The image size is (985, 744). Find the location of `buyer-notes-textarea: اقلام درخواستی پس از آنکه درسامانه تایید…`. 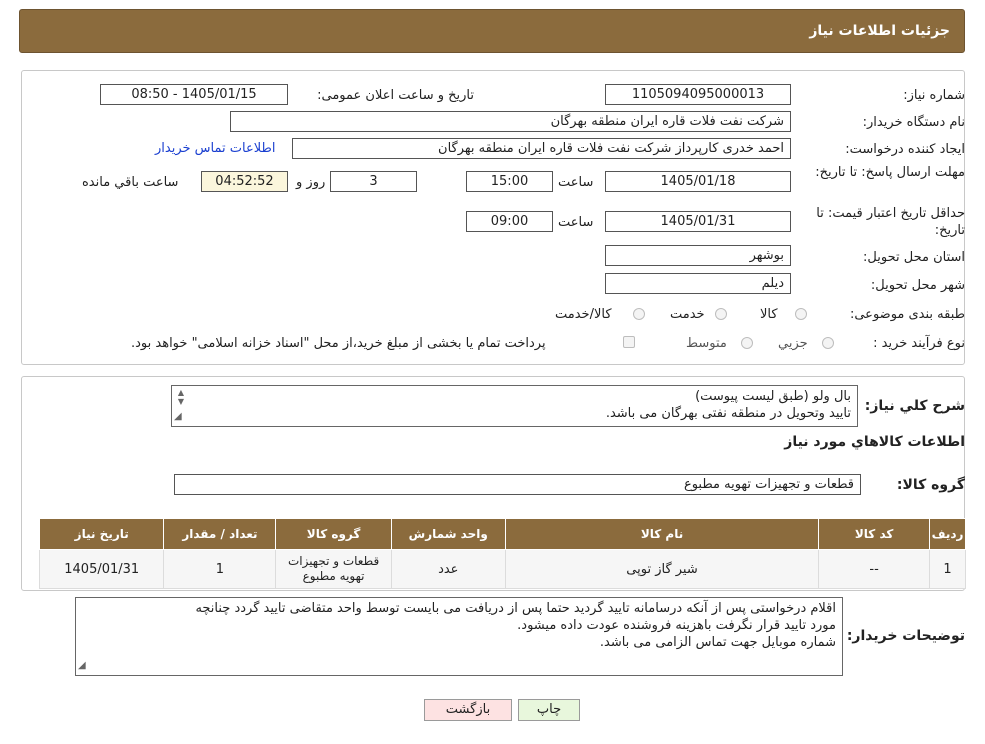

buyer-notes-textarea: اقلام درخواستی پس از آنکه درسامانه تایید… is located at coordinates (459, 636).